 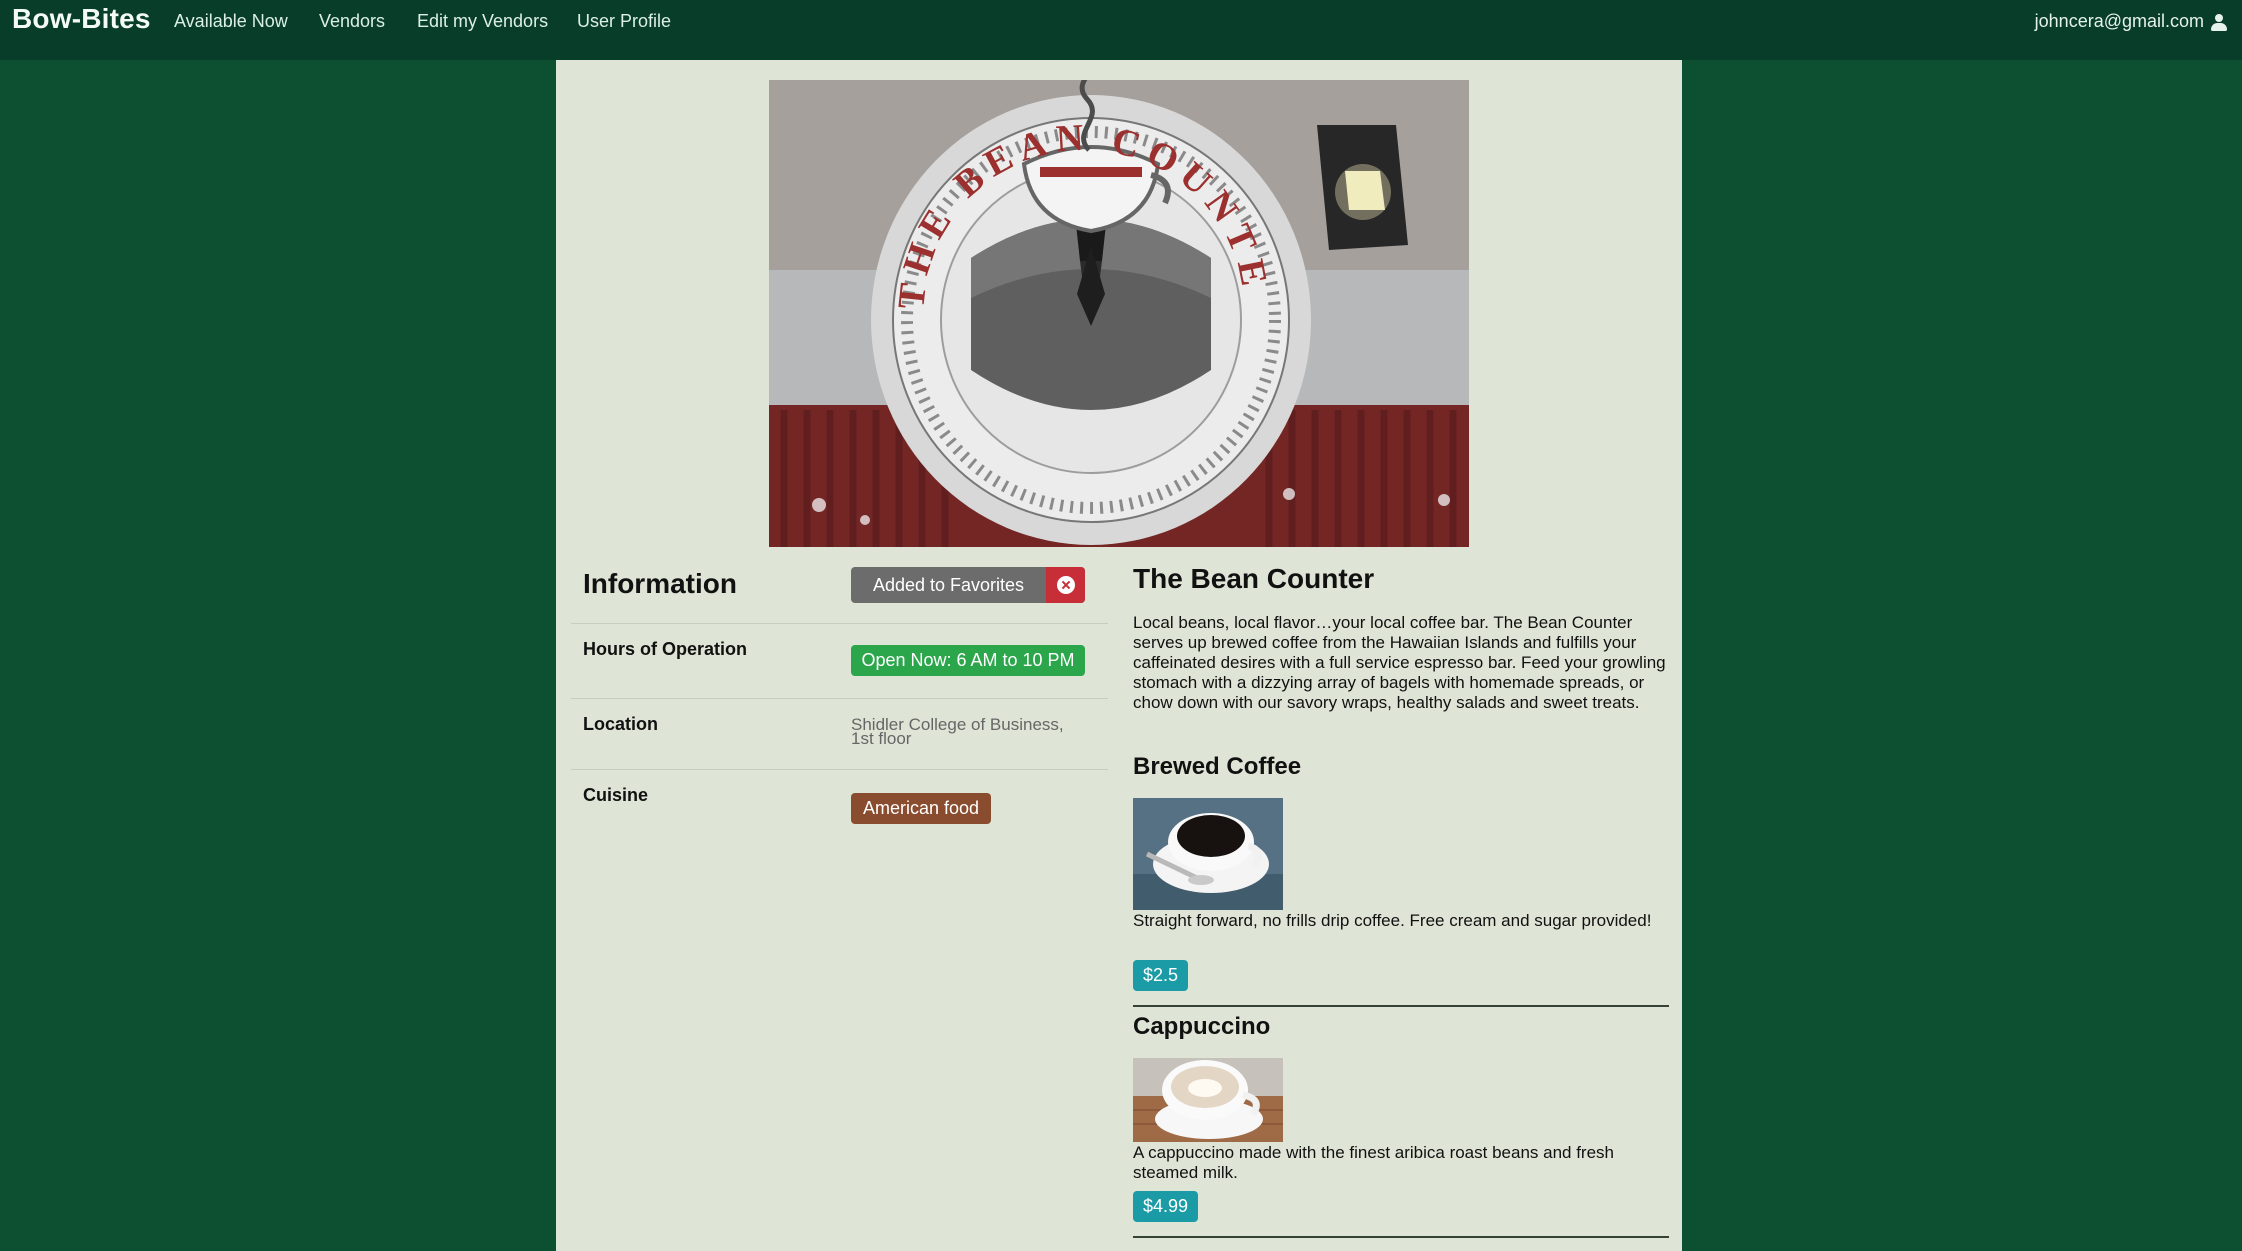 What do you see at coordinates (624, 21) in the screenshot?
I see `nav-user-profile: User Profile` at bounding box center [624, 21].